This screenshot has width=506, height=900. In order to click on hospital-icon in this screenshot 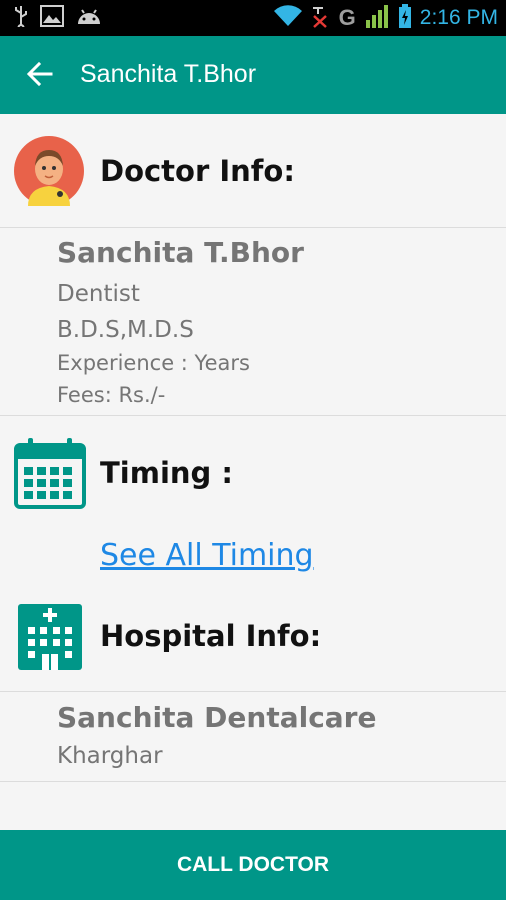, I will do `click(50, 636)`.